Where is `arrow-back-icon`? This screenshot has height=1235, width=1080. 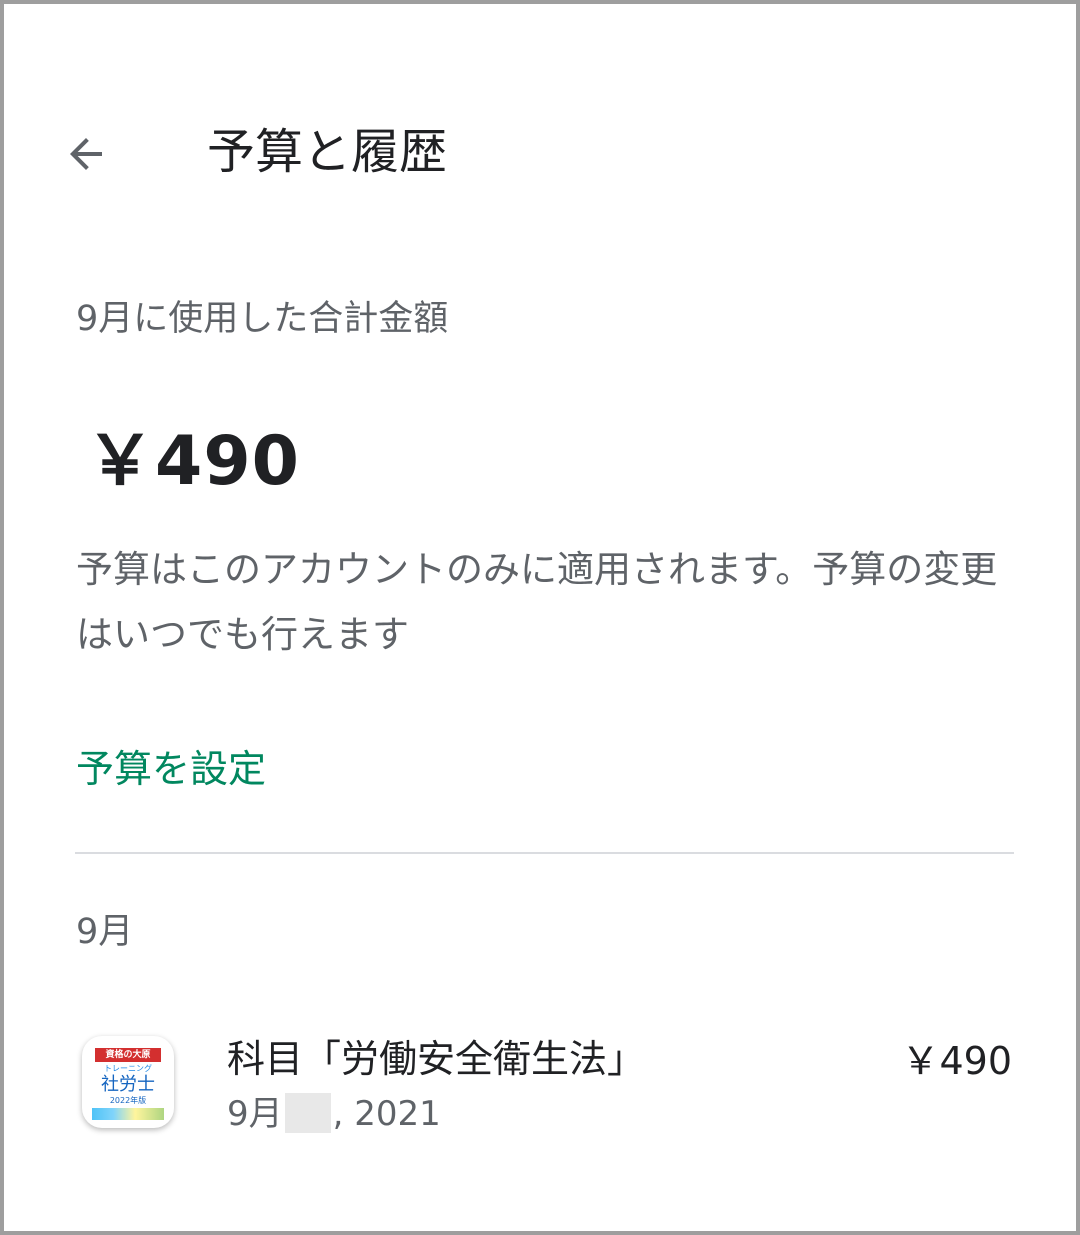 arrow-back-icon is located at coordinates (86, 154).